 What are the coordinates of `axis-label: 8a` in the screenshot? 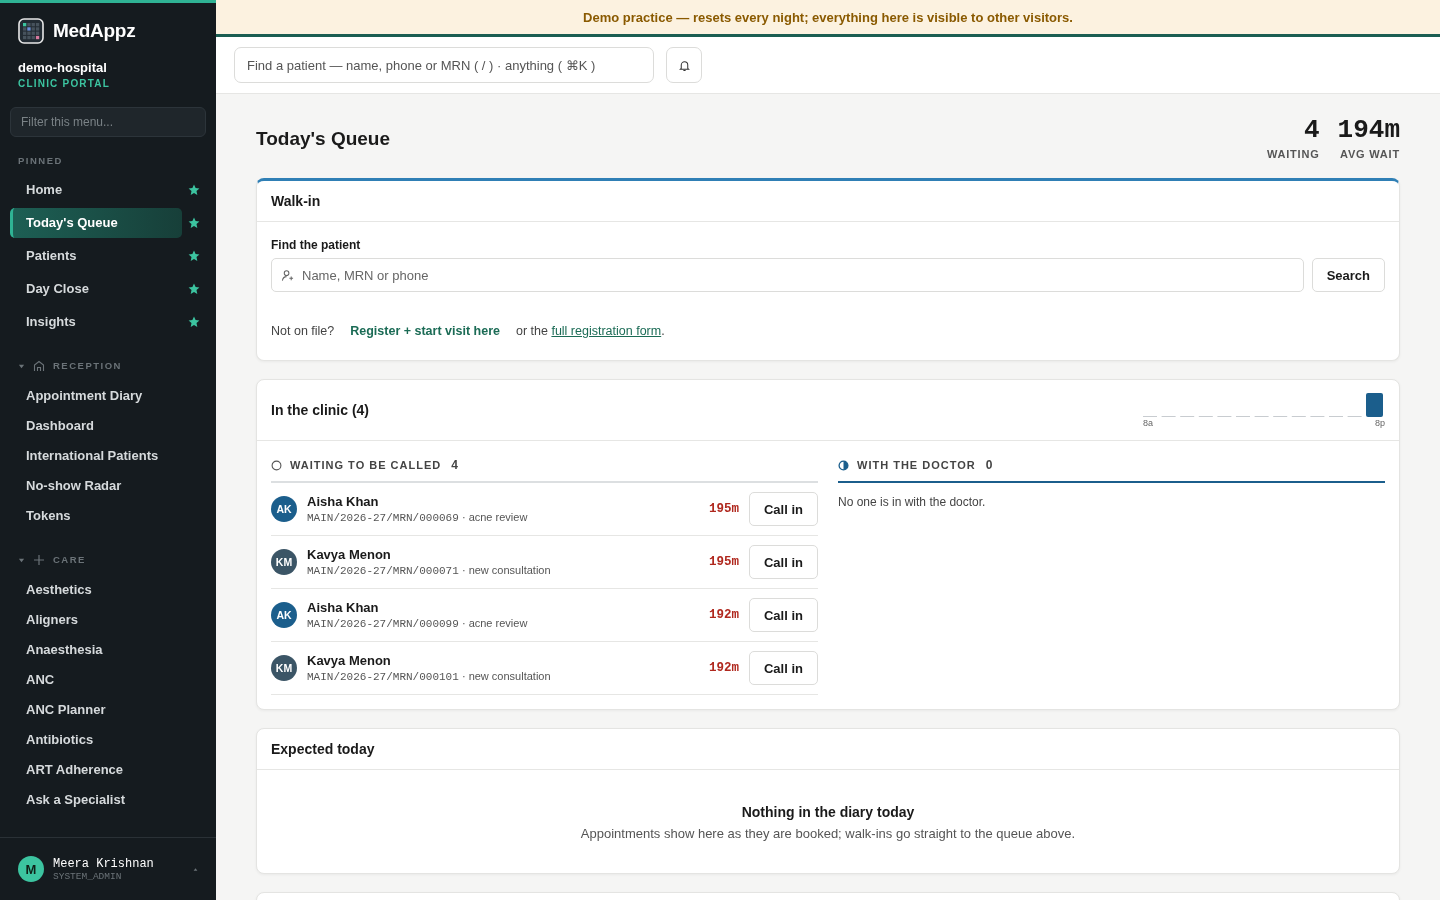 It's located at (1148, 423).